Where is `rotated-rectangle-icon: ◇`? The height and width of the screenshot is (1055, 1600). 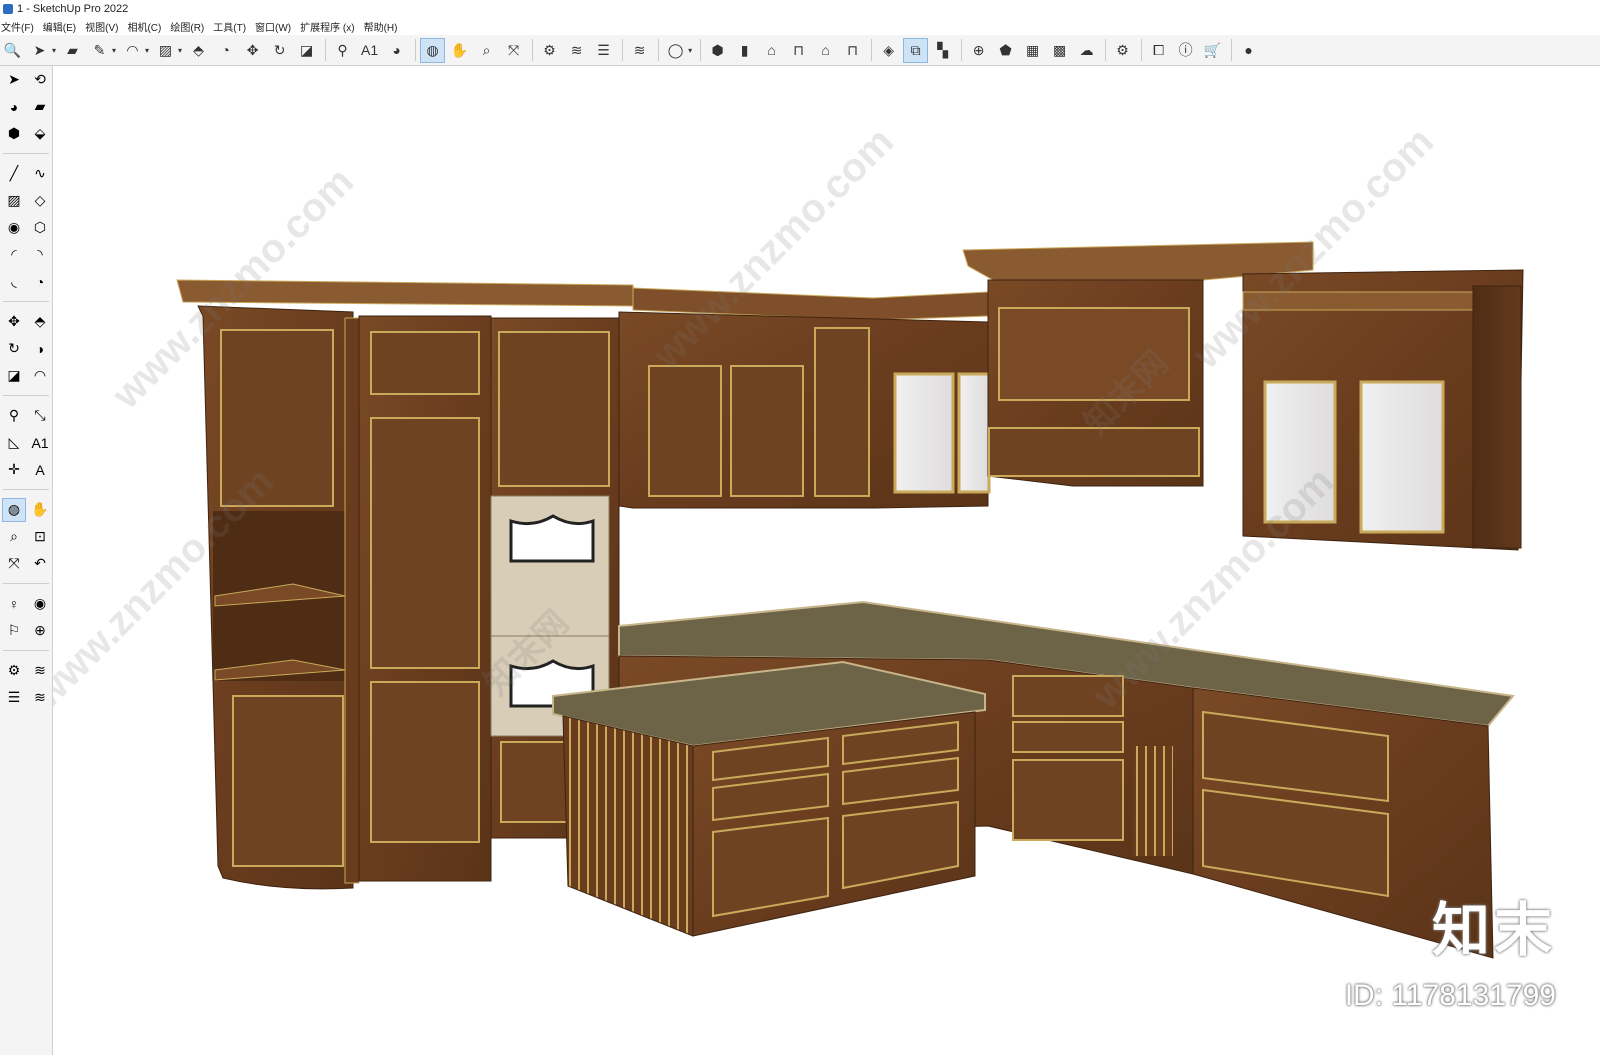 rotated-rectangle-icon: ◇ is located at coordinates (40, 201).